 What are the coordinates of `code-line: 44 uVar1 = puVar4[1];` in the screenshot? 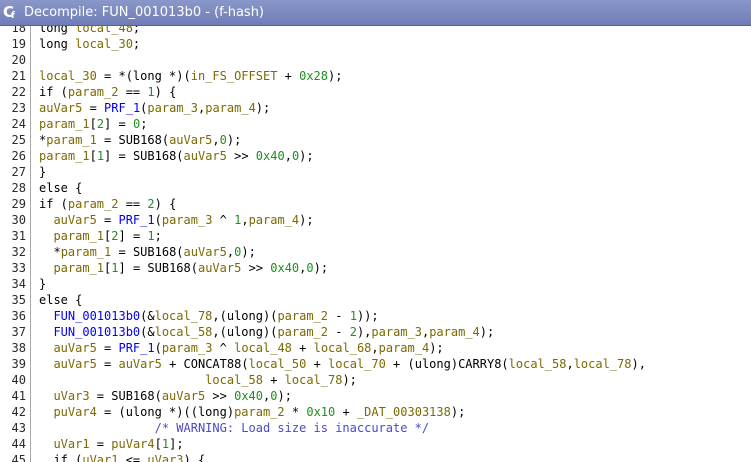 It's located at (375, 444).